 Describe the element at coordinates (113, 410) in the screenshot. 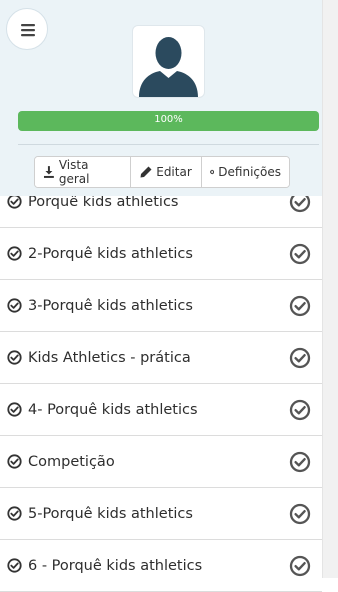

I see `lesson-title: 4- Porquê kids athletics` at that location.